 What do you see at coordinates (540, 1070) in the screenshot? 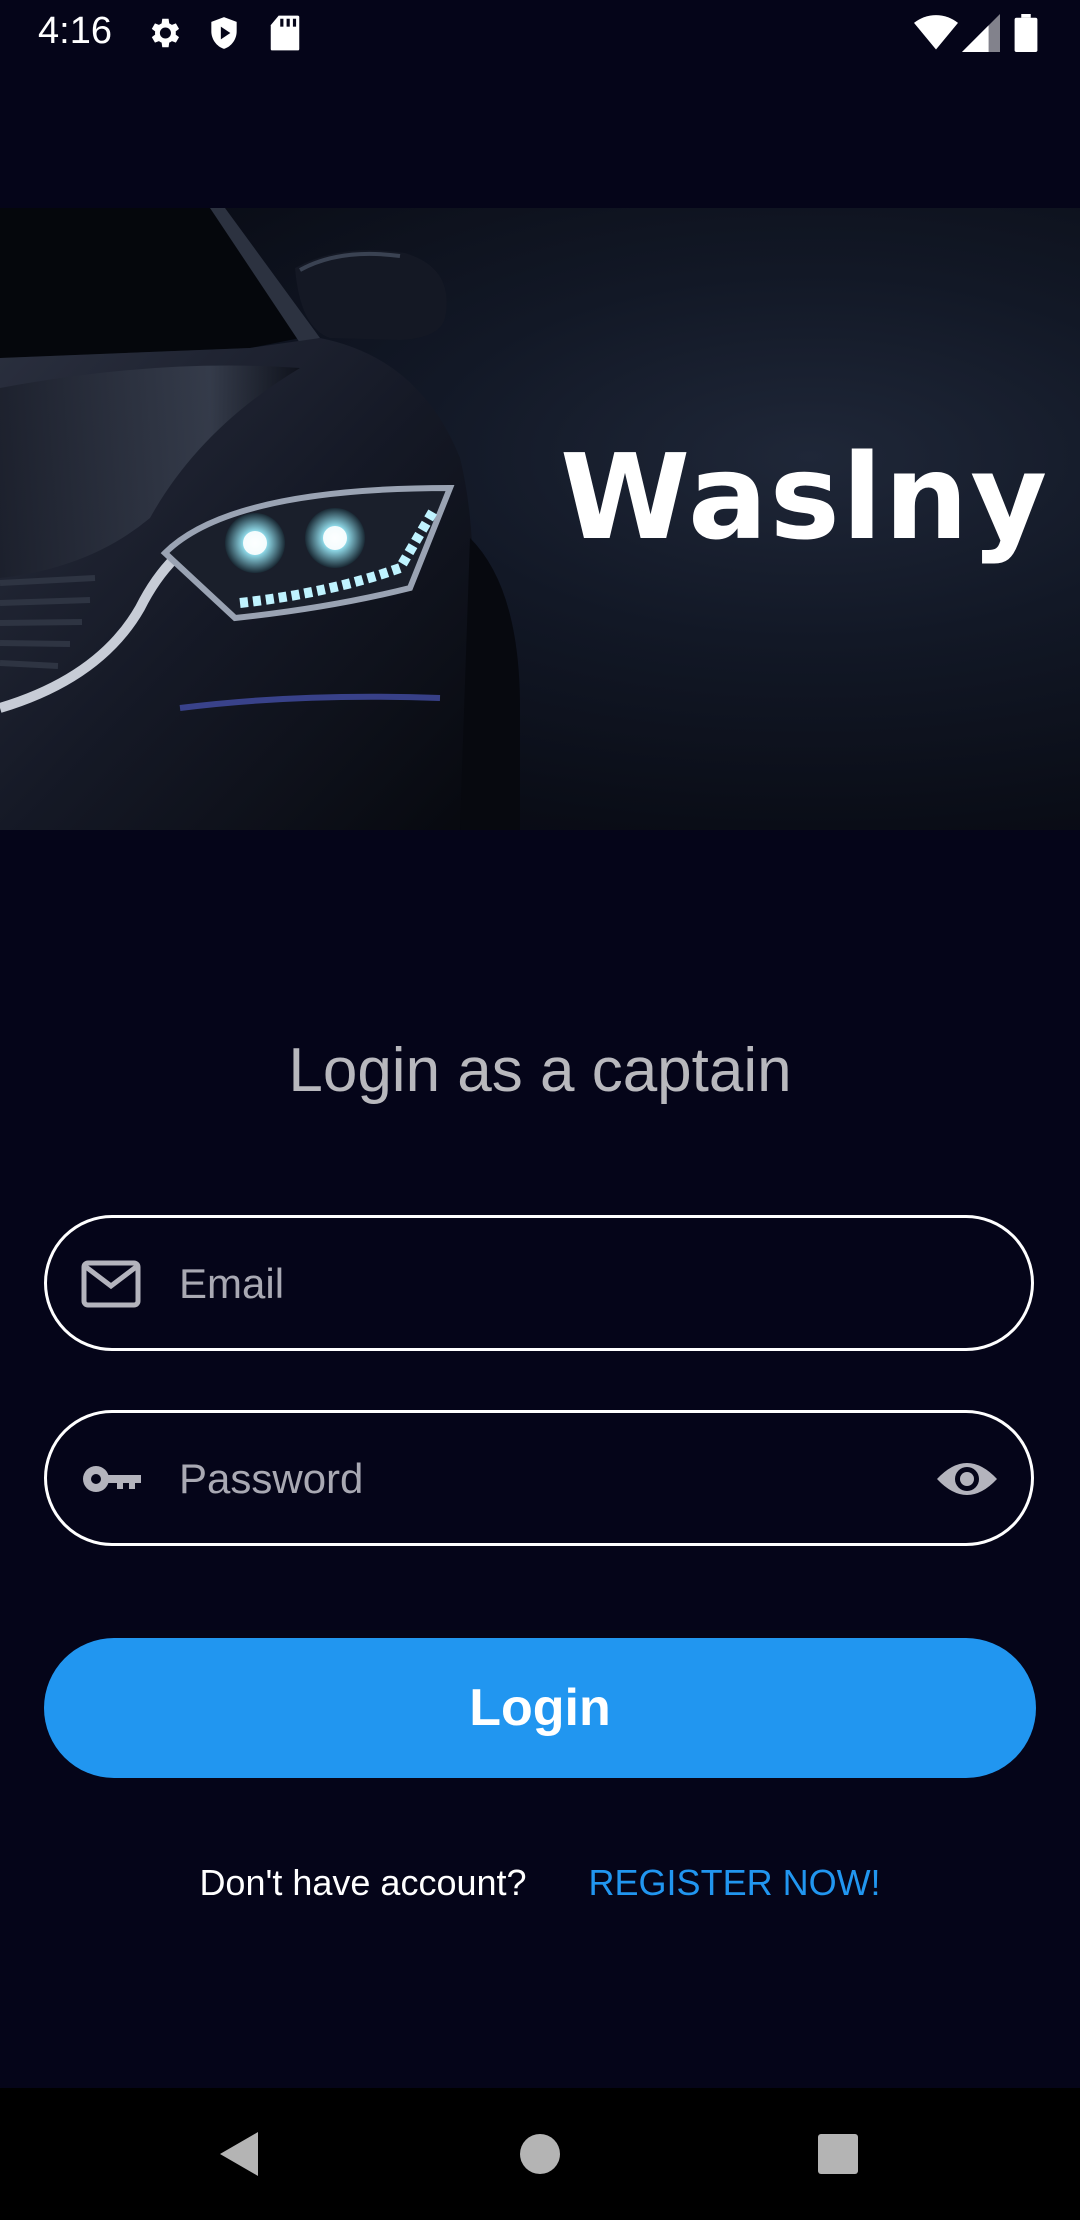
I see `page-title: Login as a captain` at bounding box center [540, 1070].